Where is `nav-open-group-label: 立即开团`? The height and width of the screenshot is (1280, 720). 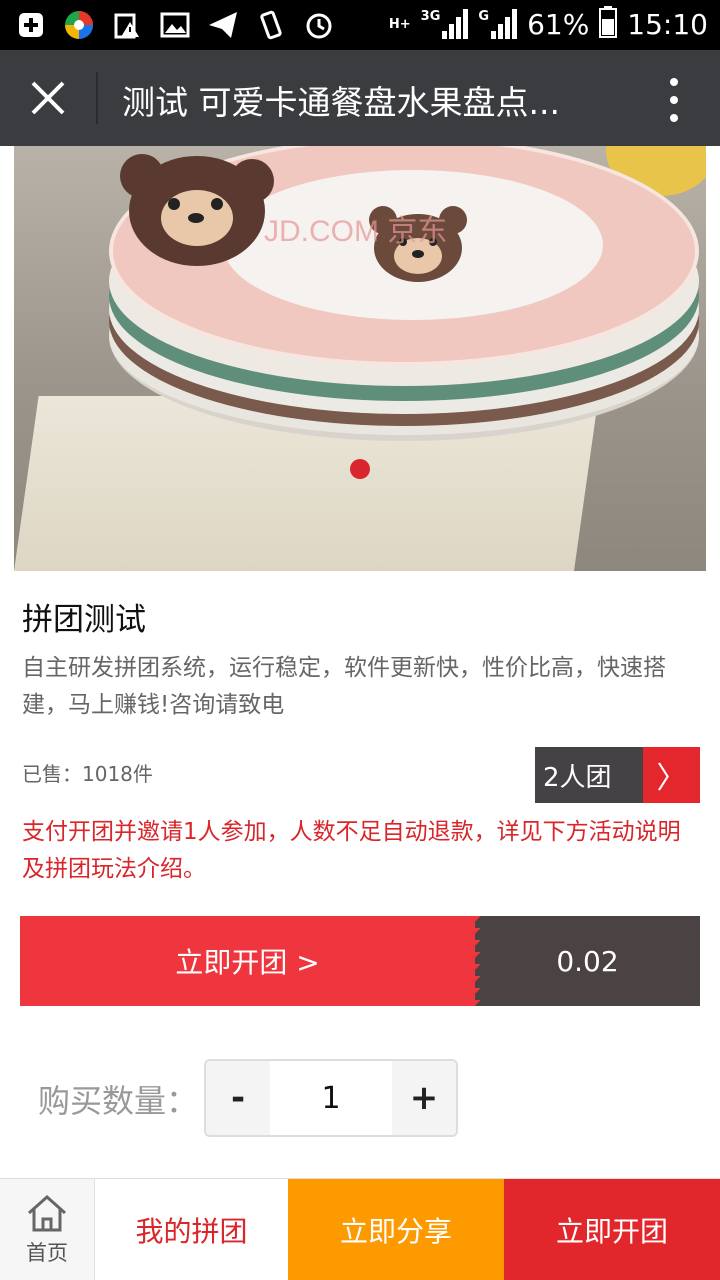
nav-open-group-label: 立即开团 is located at coordinates (611, 1231).